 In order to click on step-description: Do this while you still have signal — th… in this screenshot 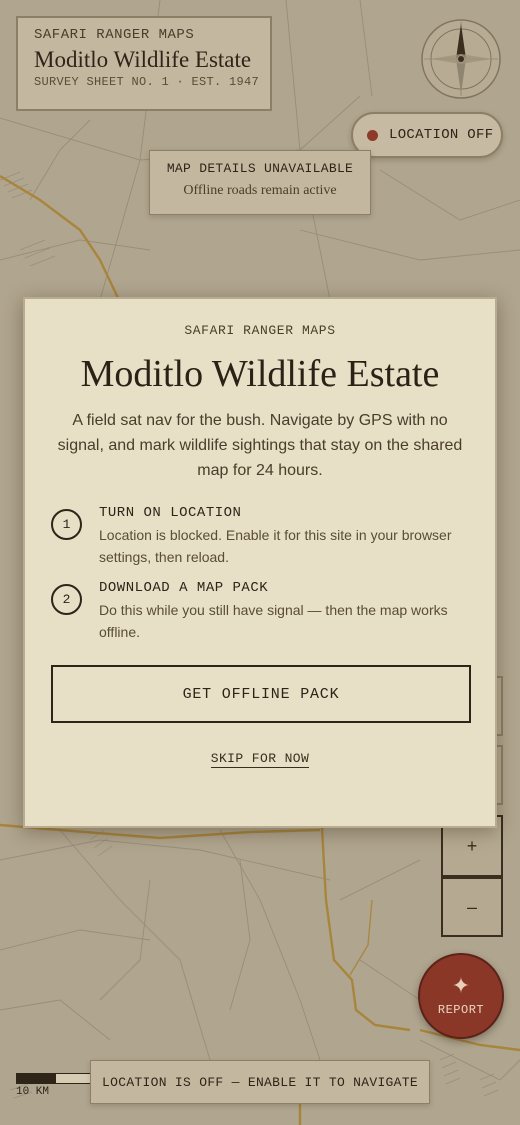, I will do `click(273, 621)`.